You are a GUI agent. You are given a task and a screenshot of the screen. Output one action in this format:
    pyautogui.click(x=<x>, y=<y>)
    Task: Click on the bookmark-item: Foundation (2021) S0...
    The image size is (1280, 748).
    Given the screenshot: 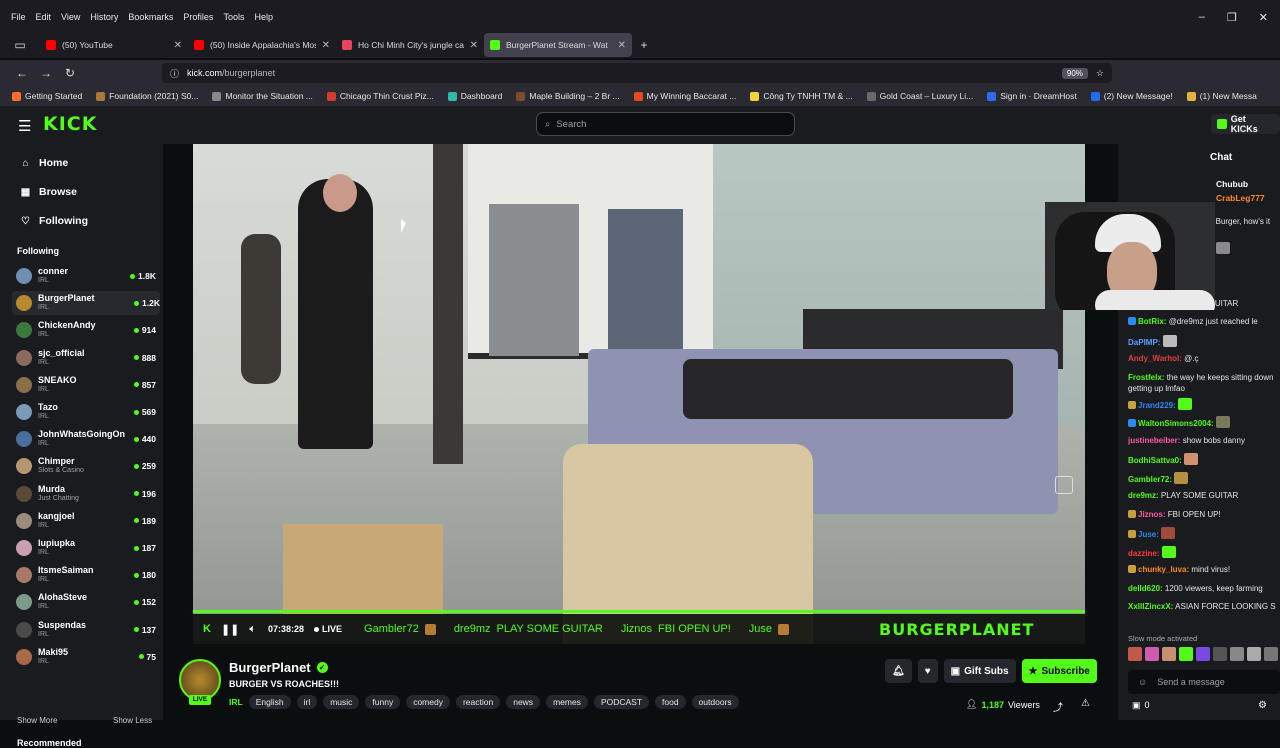 What is the action you would take?
    pyautogui.click(x=147, y=96)
    